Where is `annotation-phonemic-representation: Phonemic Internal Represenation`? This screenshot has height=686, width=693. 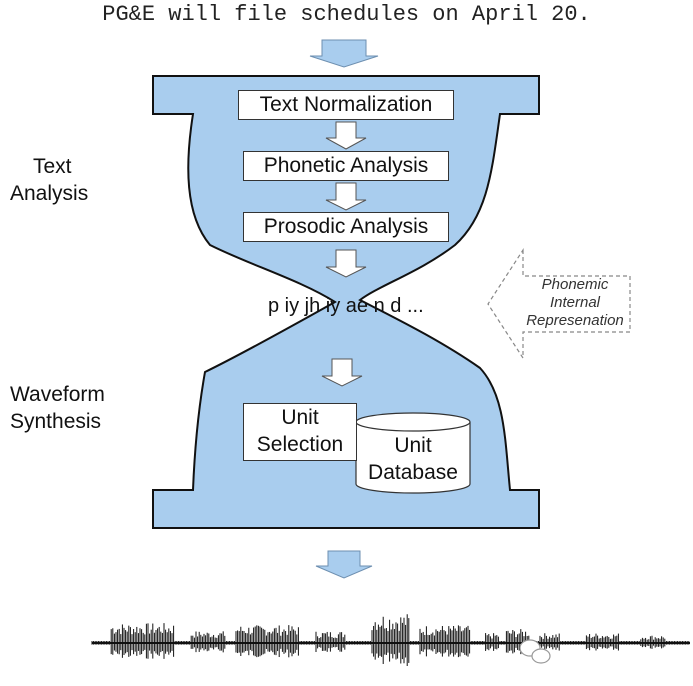 annotation-phonemic-representation: Phonemic Internal Represenation is located at coordinates (575, 303).